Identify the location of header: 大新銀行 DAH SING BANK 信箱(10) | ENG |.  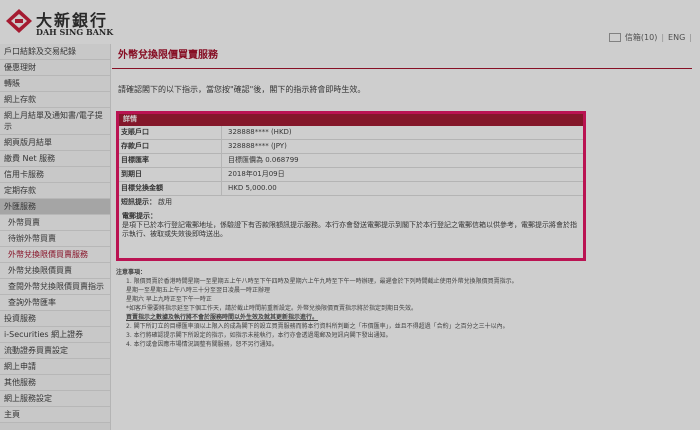
(350, 22).